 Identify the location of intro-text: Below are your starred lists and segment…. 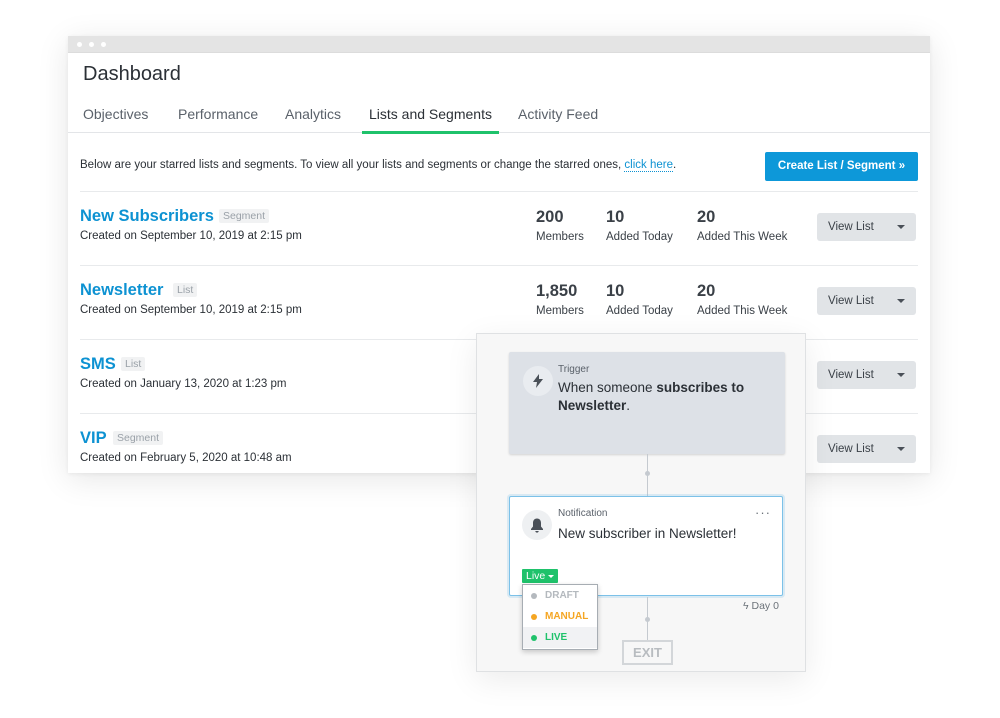
(378, 165).